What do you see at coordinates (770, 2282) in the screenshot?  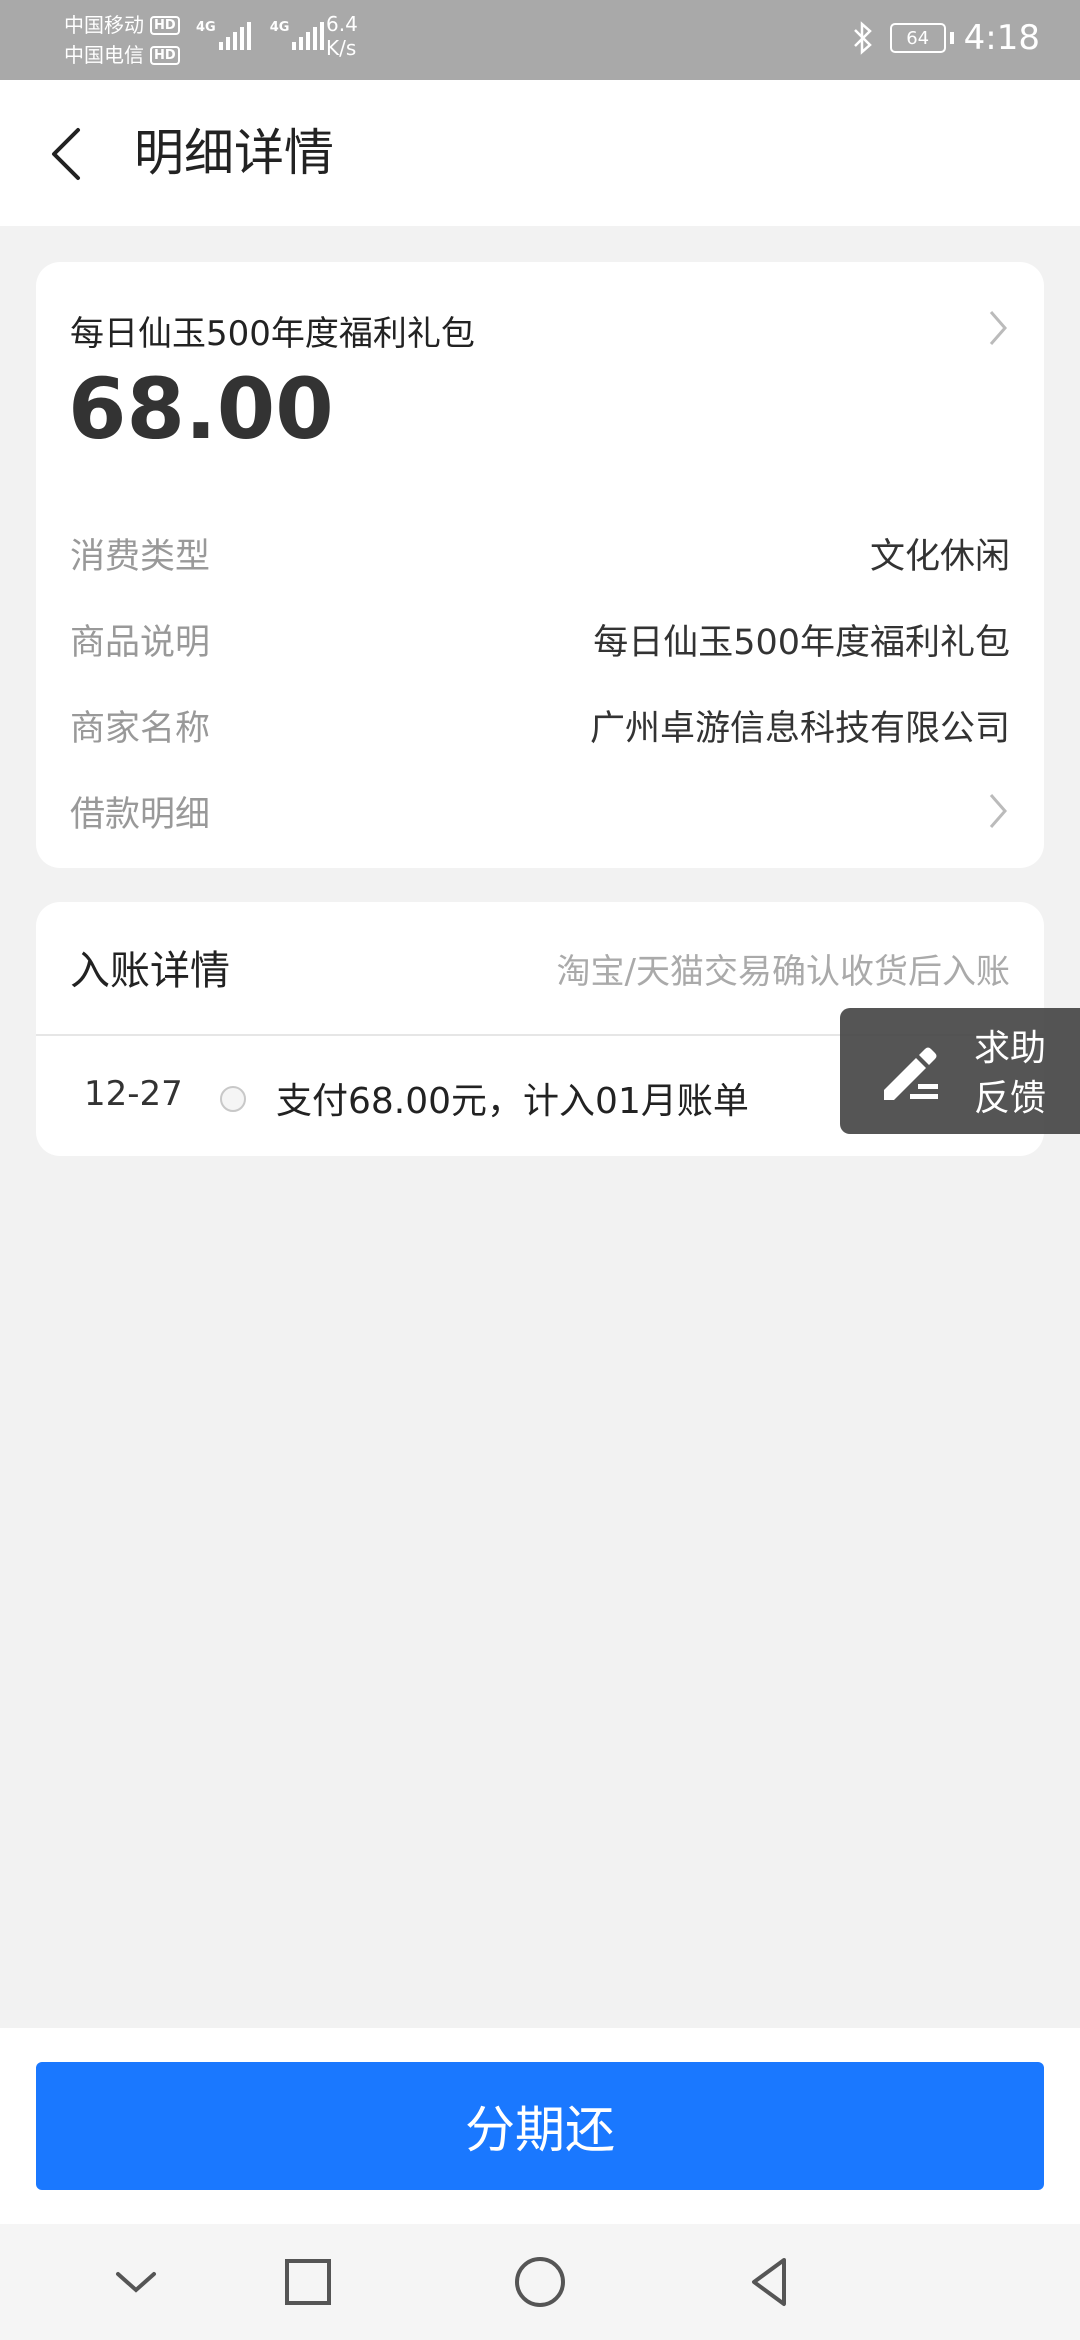 I see `triangle-back-icon` at bounding box center [770, 2282].